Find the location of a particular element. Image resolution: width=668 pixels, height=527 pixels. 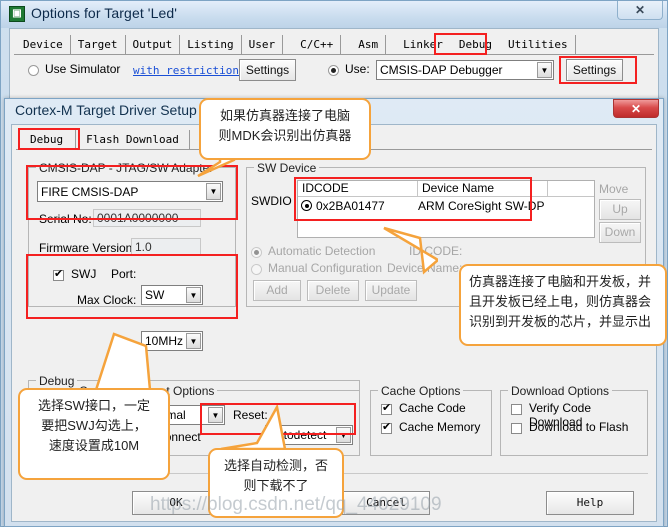

use-debugger-radio is located at coordinates (333, 70).